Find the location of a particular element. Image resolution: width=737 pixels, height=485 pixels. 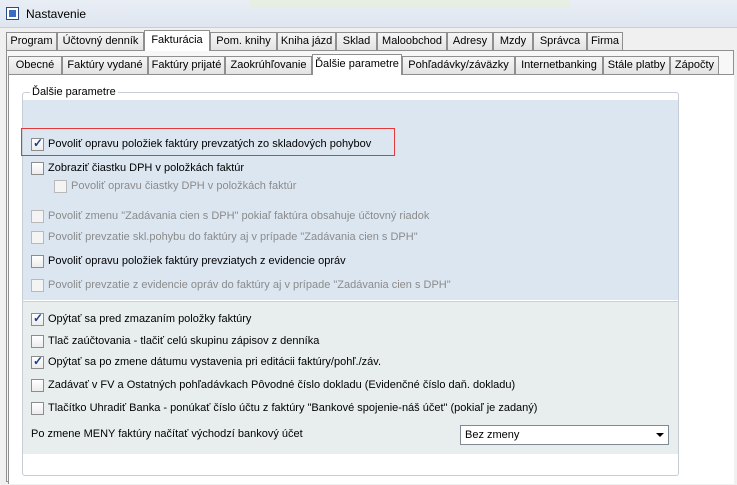

tab-zapocty: Zápočty is located at coordinates (694, 65).